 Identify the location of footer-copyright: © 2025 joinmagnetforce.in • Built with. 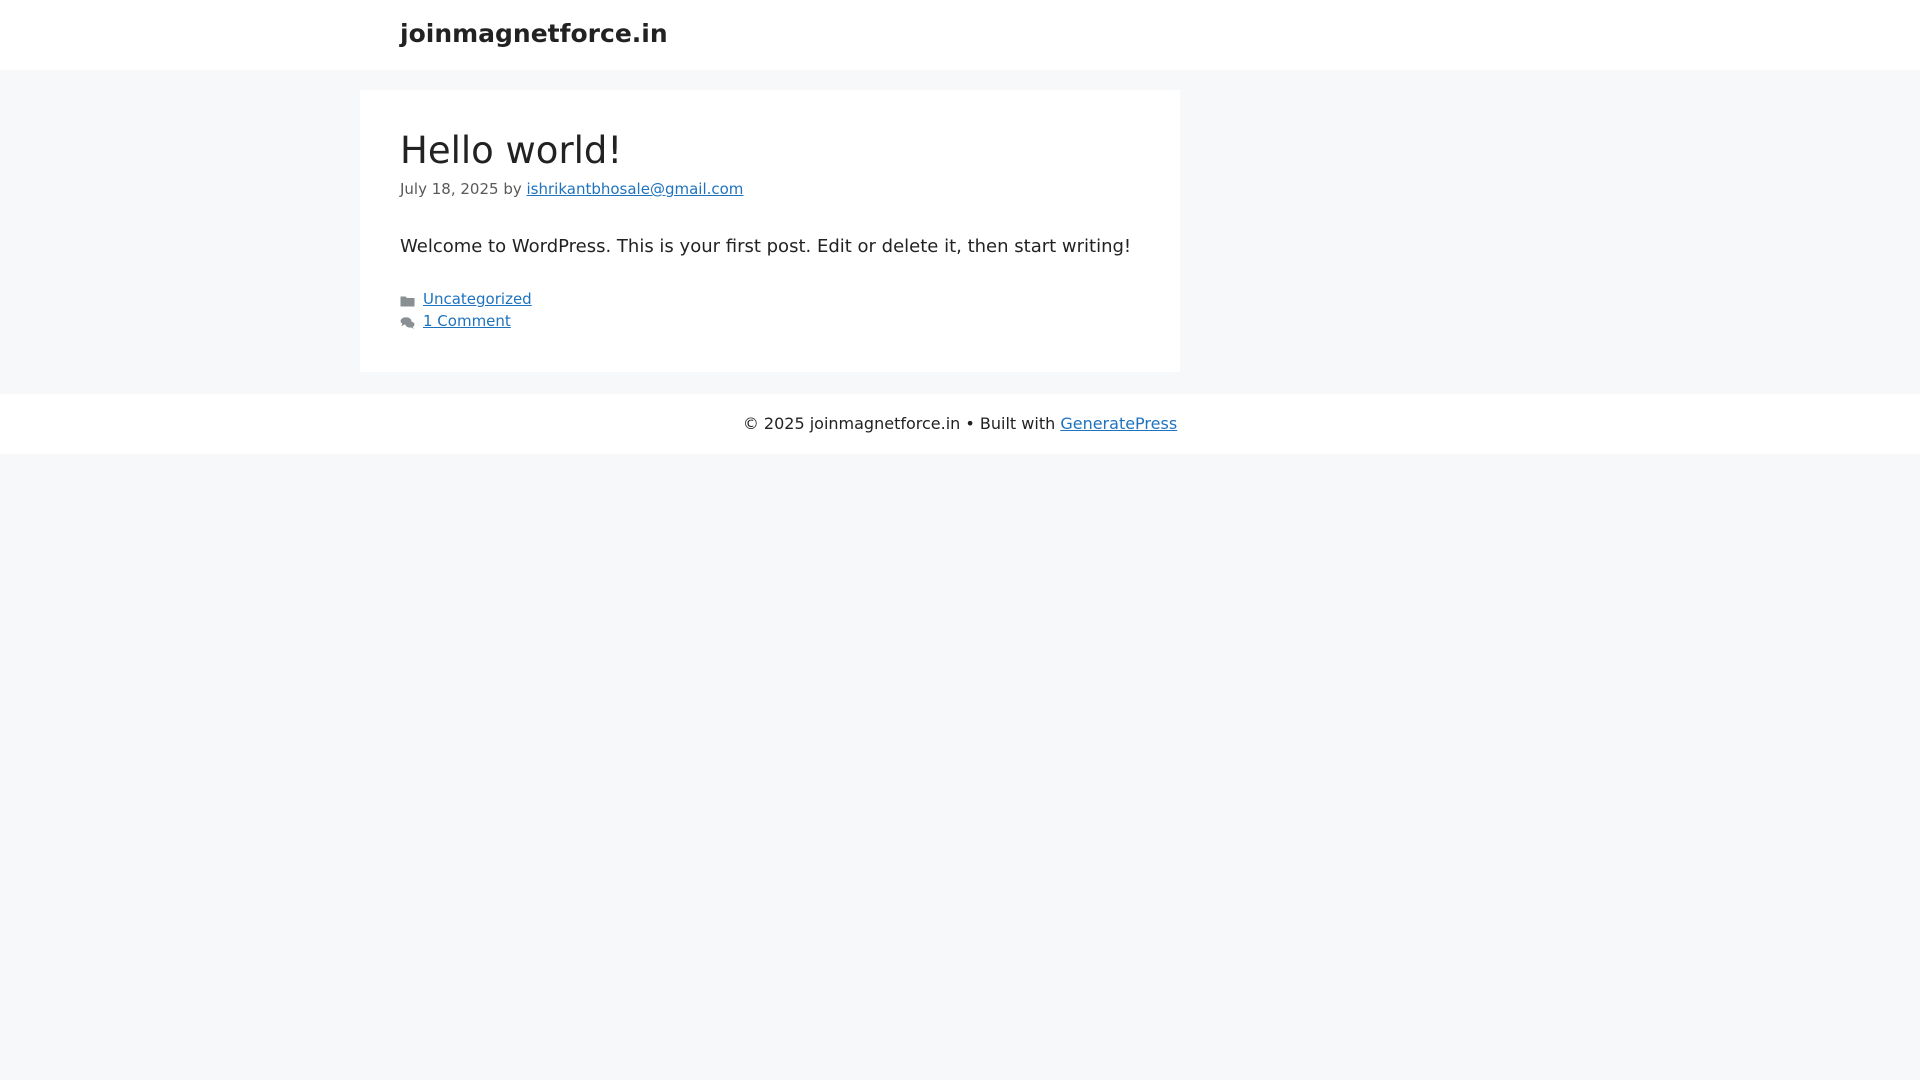
(899, 423).